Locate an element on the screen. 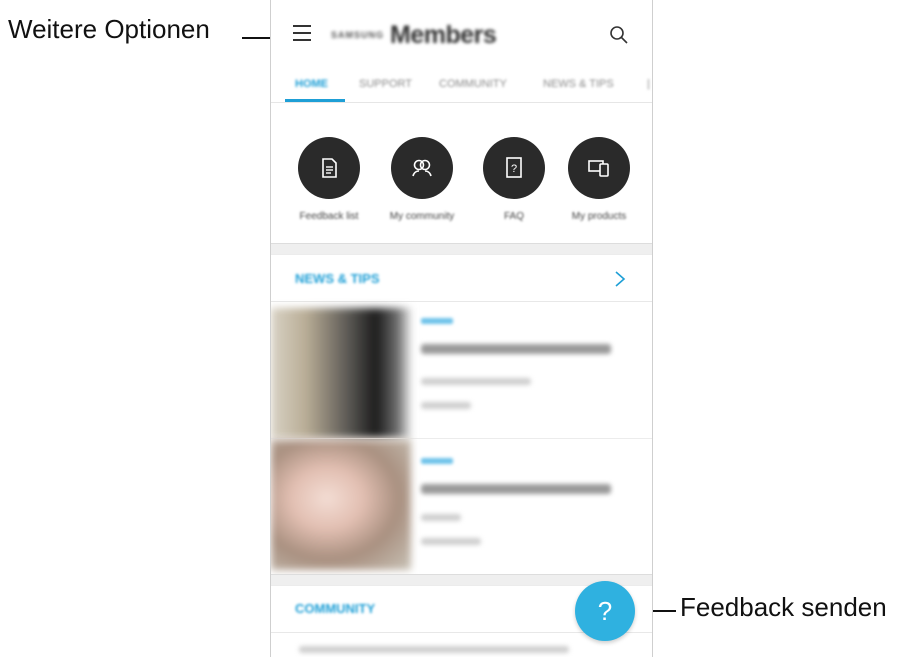 The width and height of the screenshot is (910, 657). callout-more-options: Weitere Optionen is located at coordinates (109, 29).